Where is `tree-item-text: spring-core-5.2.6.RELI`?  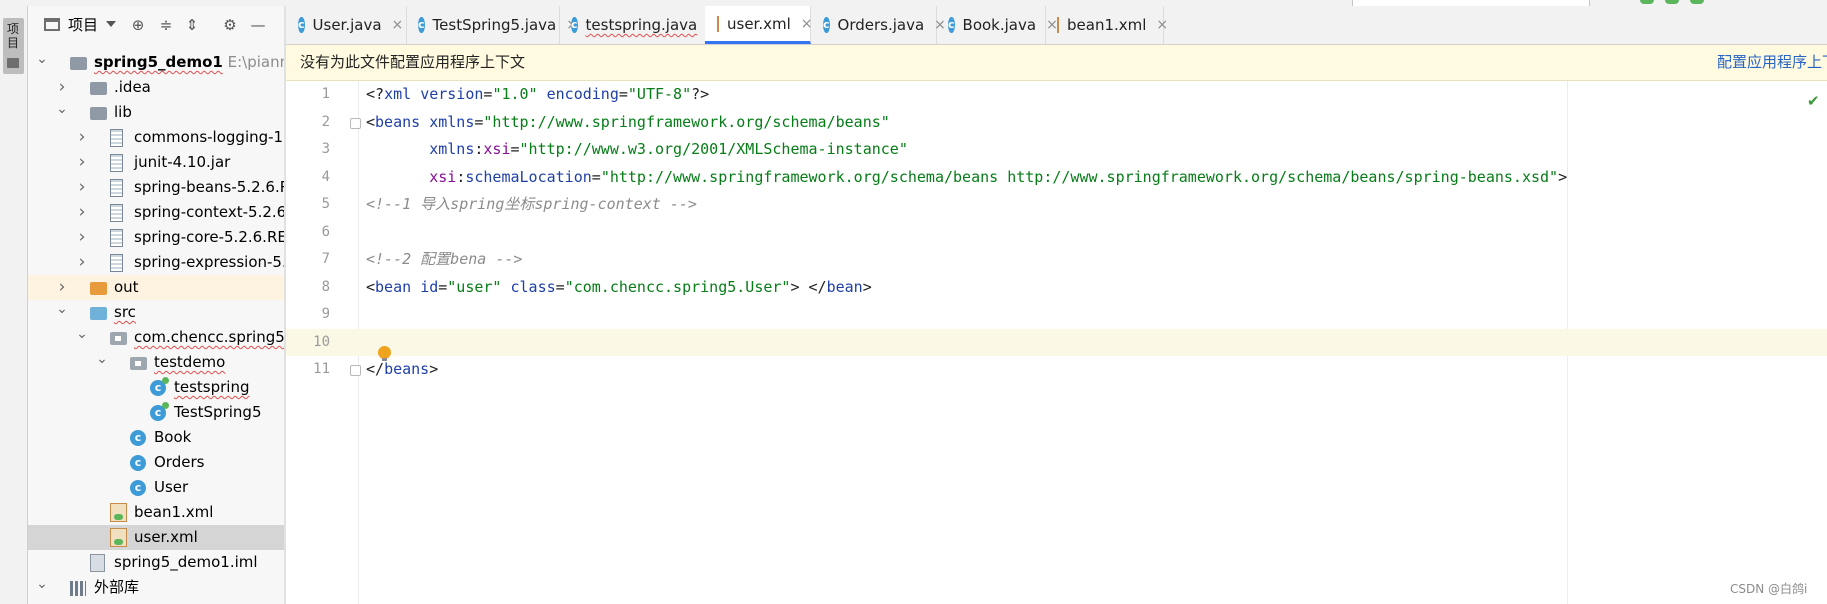
tree-item-text: spring-core-5.2.6.RELI is located at coordinates (209, 237).